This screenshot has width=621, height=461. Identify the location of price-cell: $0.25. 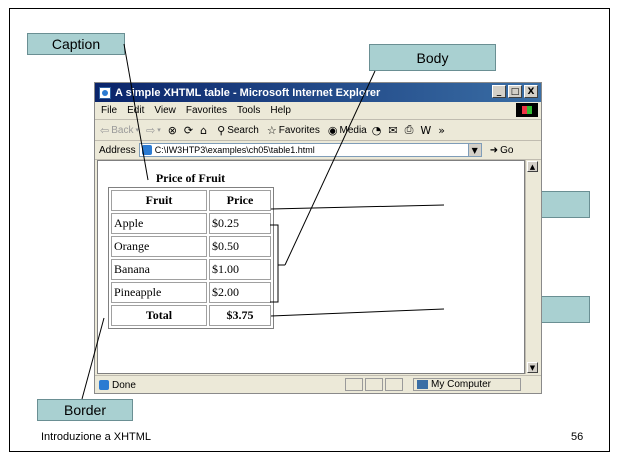
(240, 223).